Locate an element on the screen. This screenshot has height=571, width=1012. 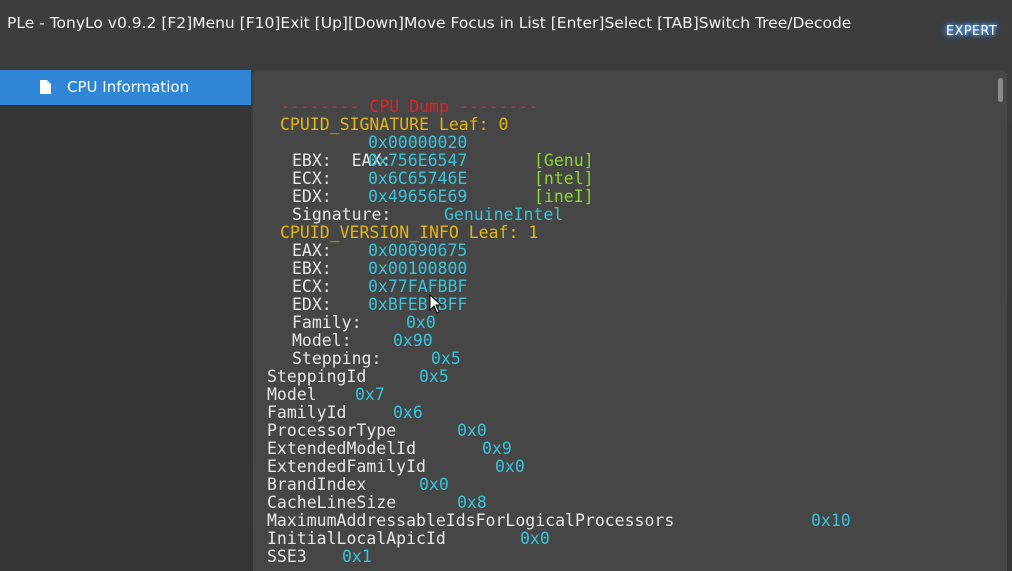
field-name: Stepping: is located at coordinates (337, 358).